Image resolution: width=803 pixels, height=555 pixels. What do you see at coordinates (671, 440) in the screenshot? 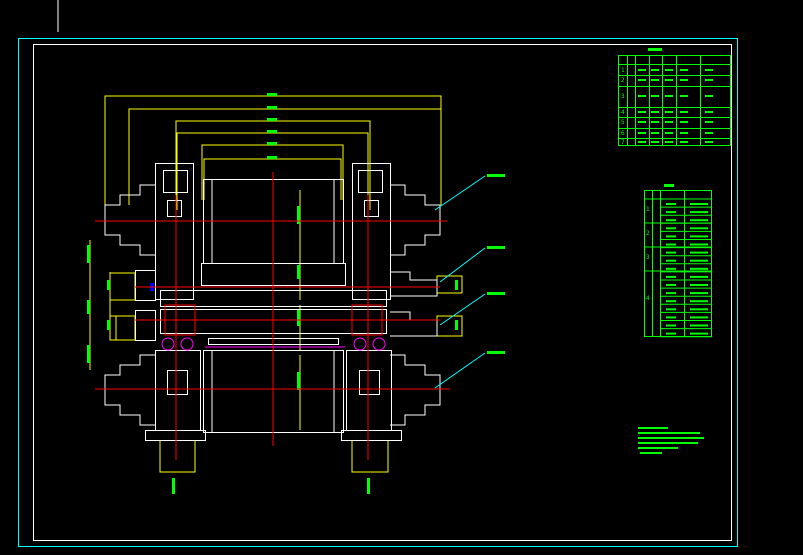
I see `technical-notes` at bounding box center [671, 440].